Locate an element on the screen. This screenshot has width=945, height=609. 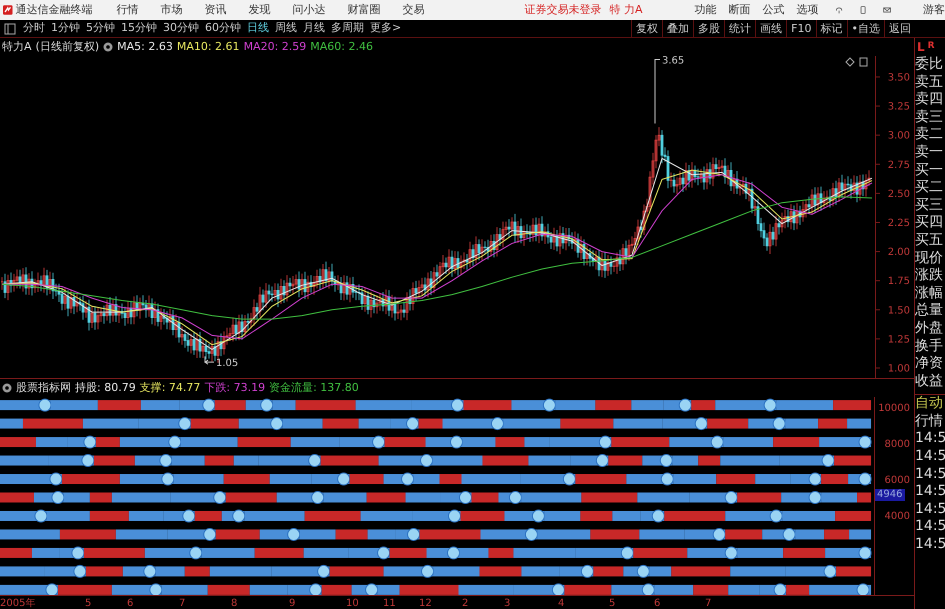
mode-indicator: R is located at coordinates (931, 47).